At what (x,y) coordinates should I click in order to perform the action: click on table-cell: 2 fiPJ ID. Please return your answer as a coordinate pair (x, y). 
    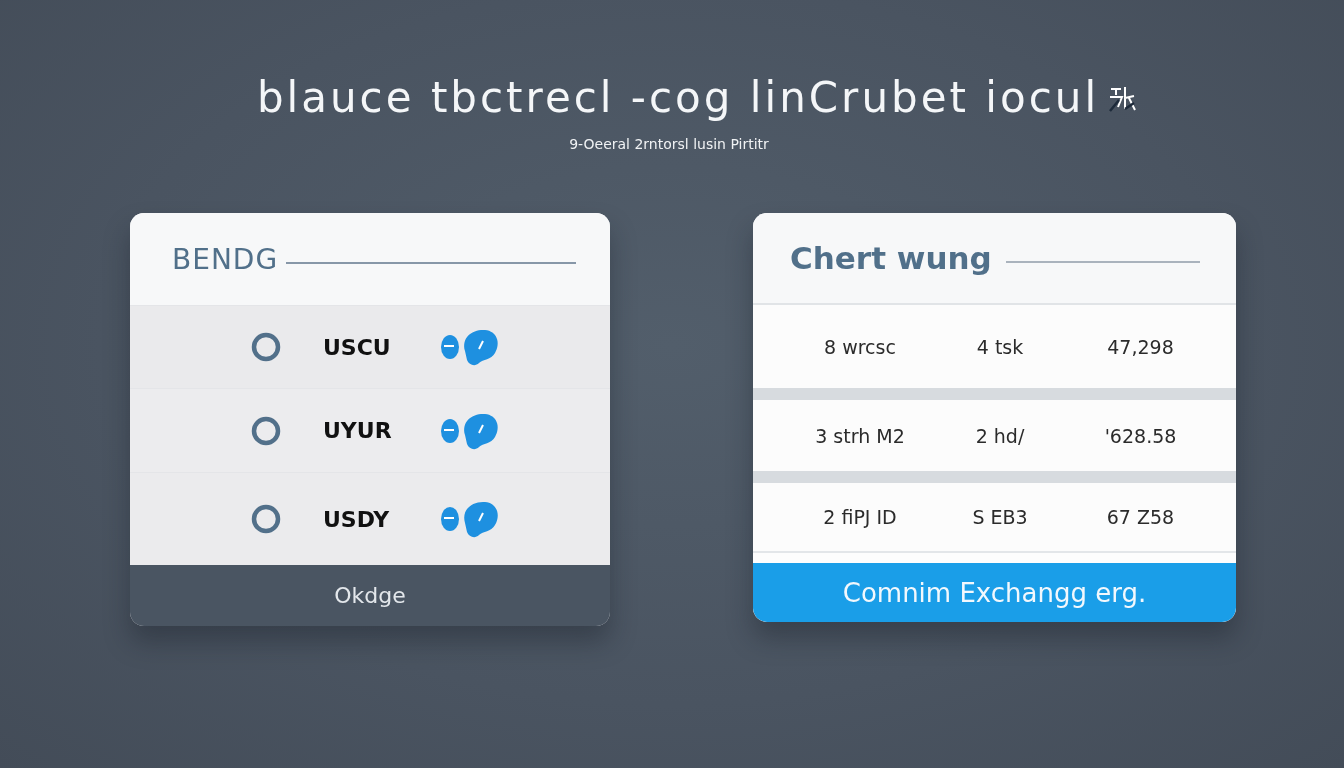
    Looking at the image, I should click on (860, 517).